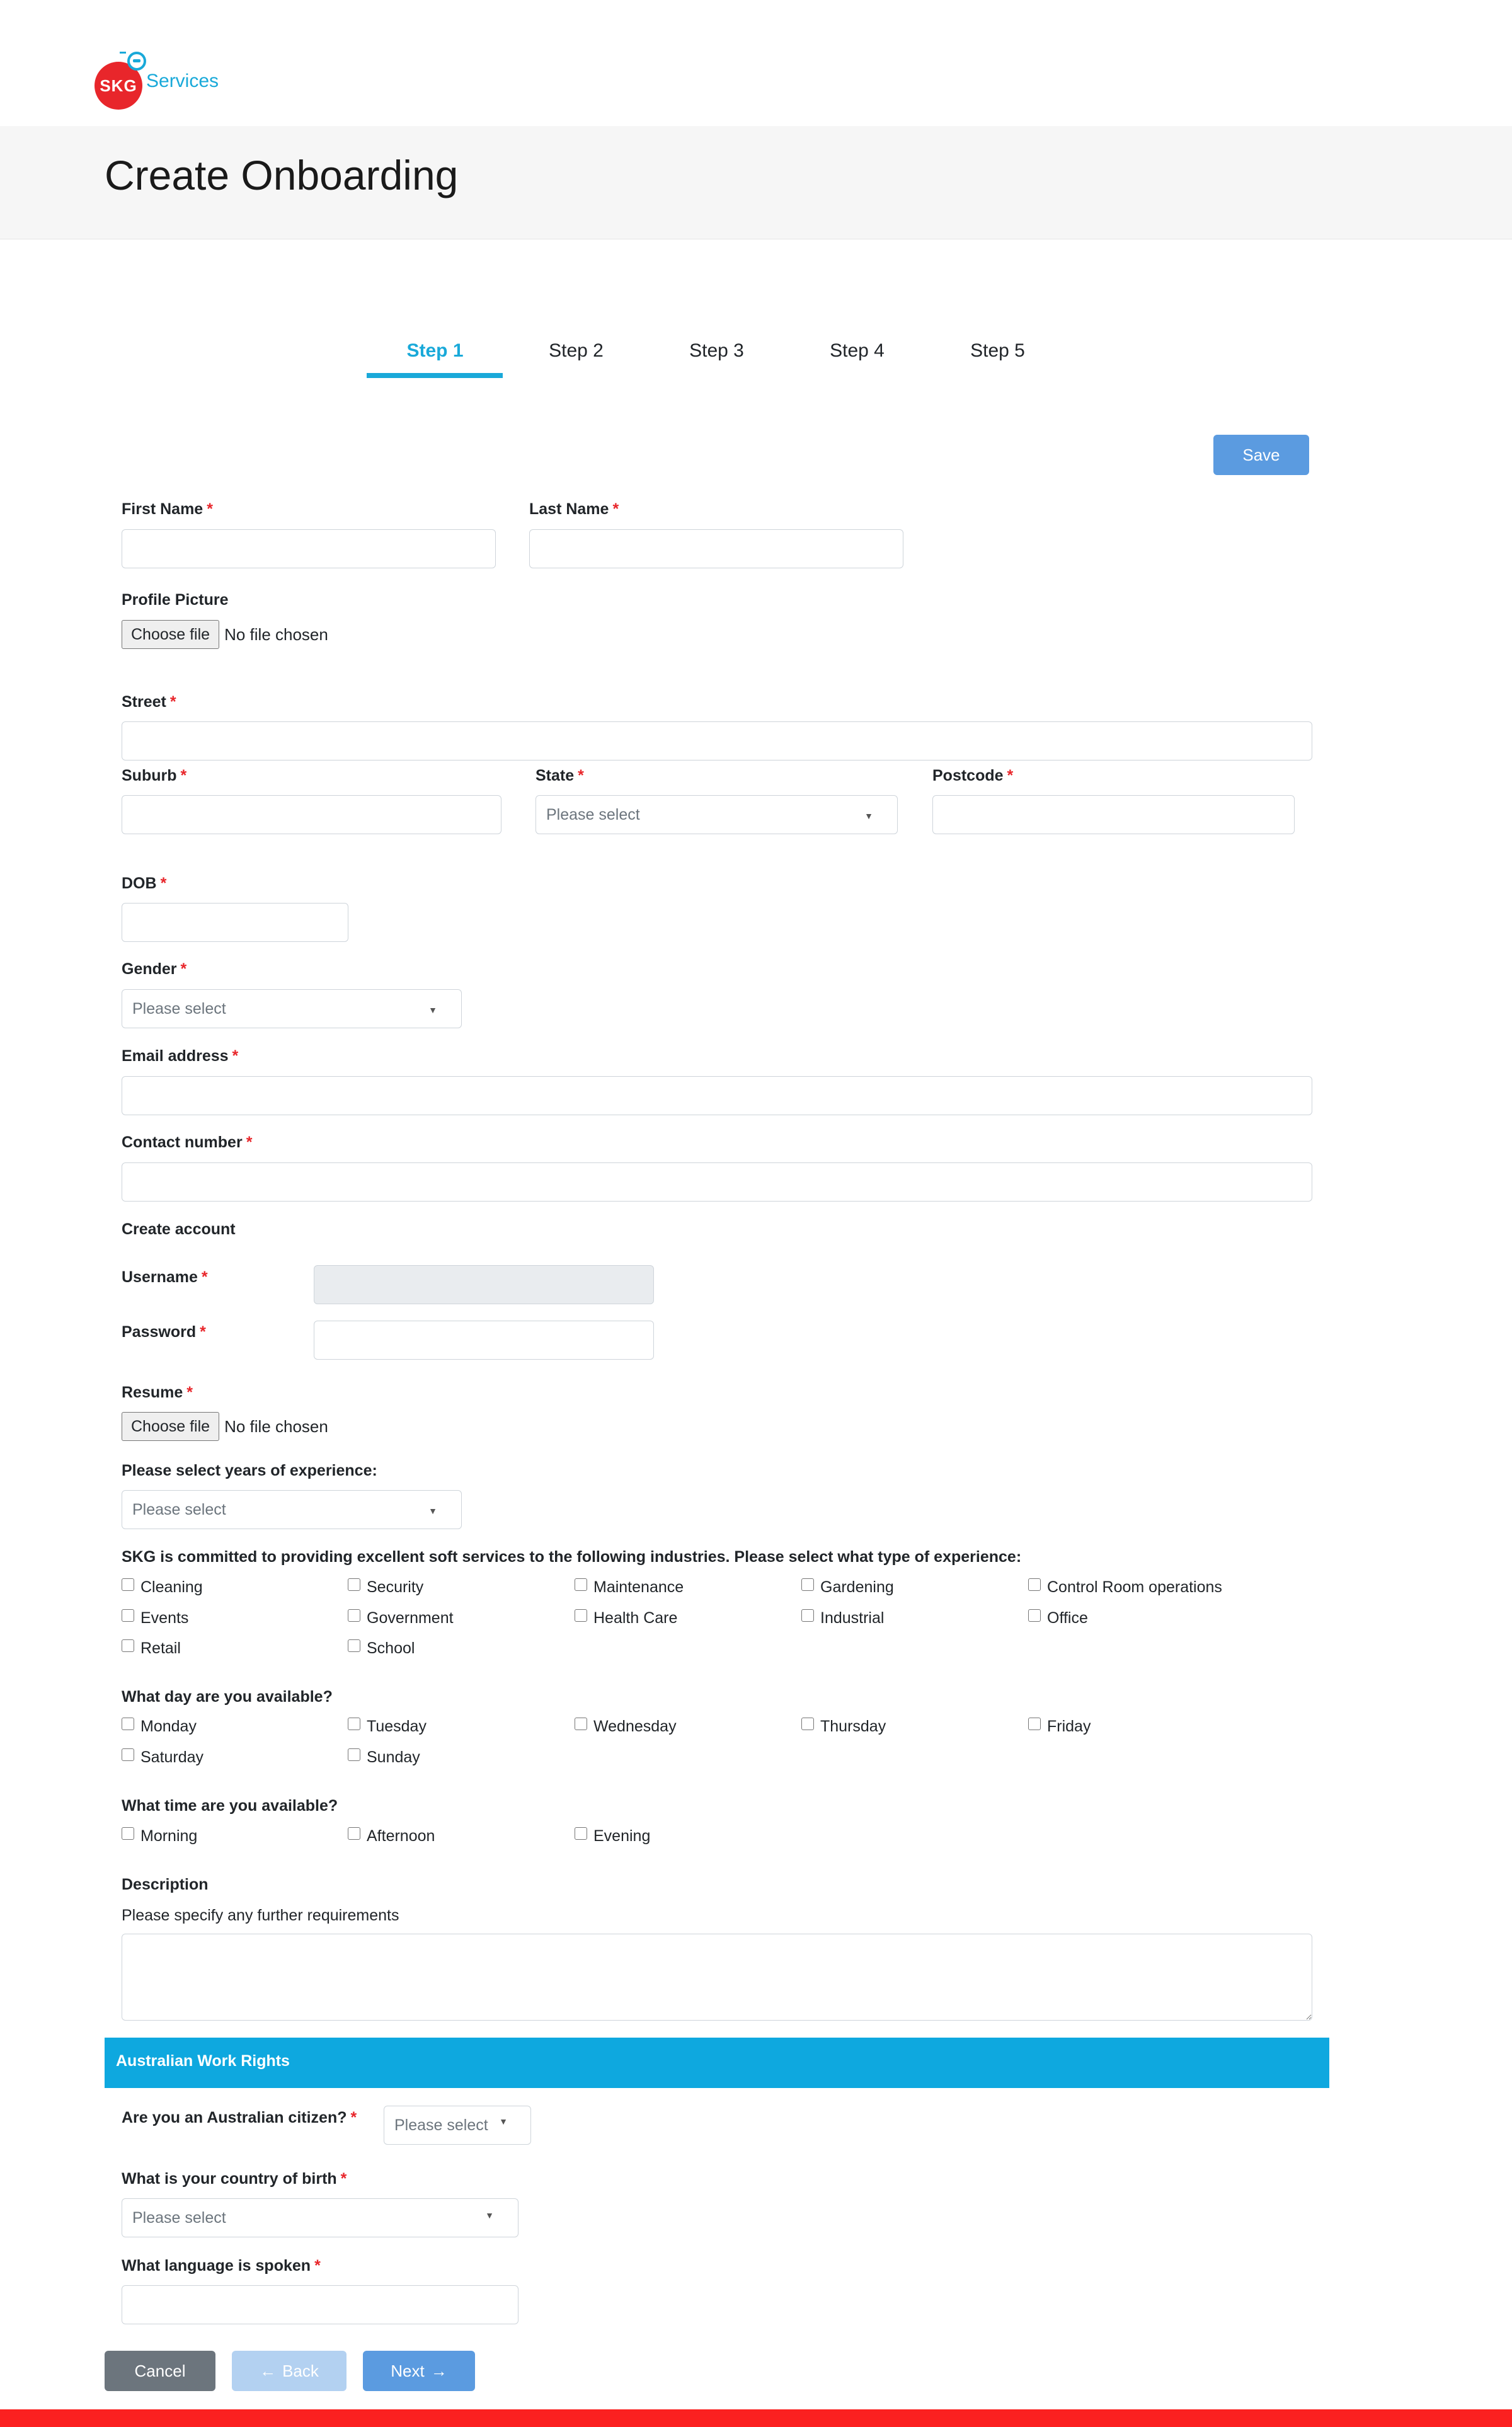  What do you see at coordinates (997, 351) in the screenshot?
I see `tab-step-5: Step 5` at bounding box center [997, 351].